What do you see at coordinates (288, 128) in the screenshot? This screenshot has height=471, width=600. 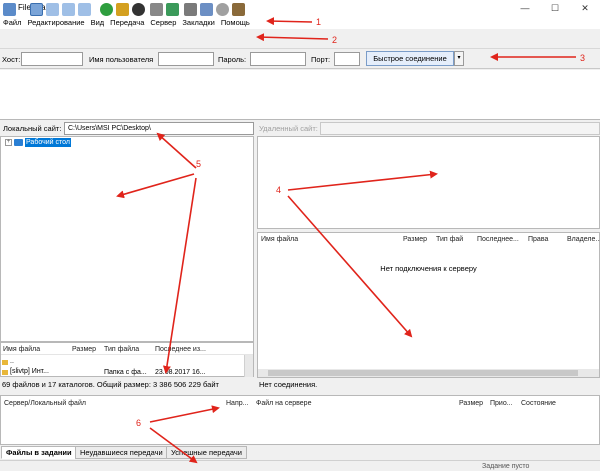 I see `remote-site-label: Удаленный сайт:` at bounding box center [288, 128].